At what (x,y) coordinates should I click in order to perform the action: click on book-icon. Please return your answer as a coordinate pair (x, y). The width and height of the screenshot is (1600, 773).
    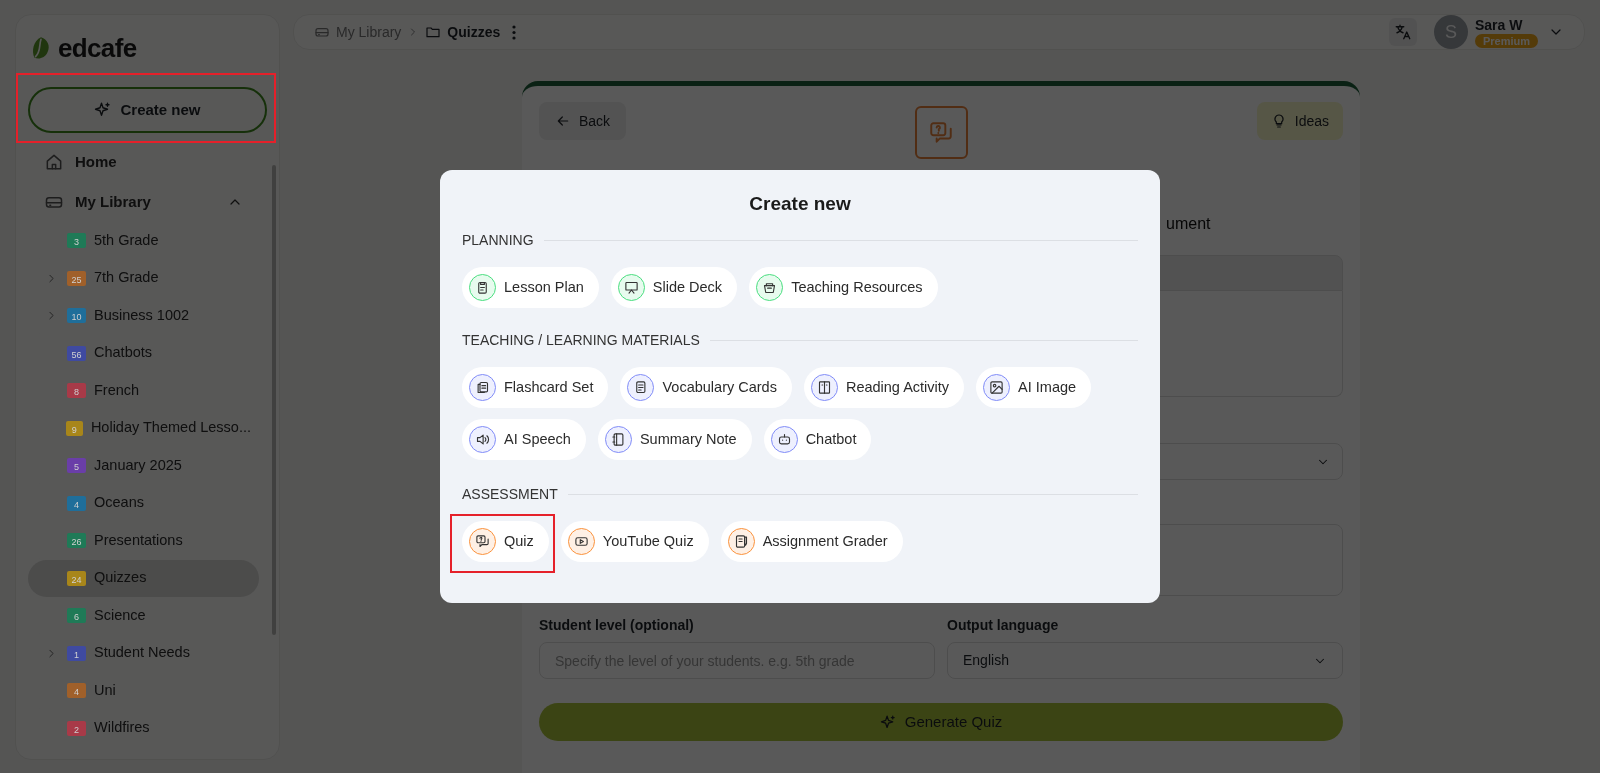
    Looking at the image, I should click on (824, 387).